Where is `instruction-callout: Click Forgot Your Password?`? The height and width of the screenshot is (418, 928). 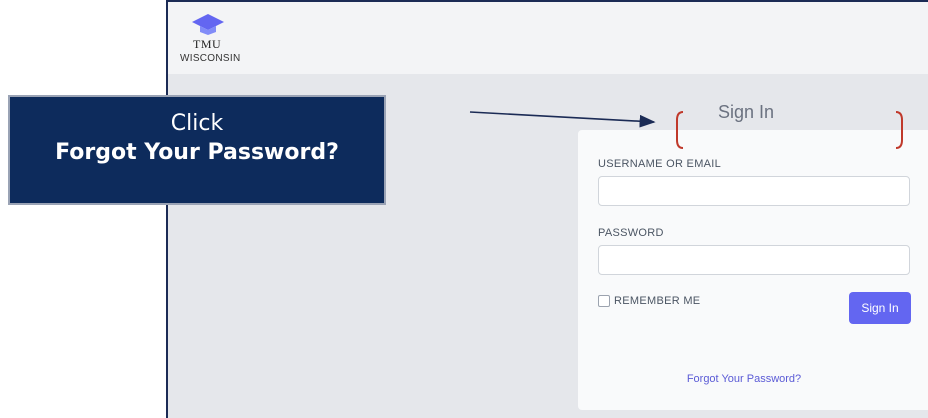 instruction-callout: Click Forgot Your Password? is located at coordinates (197, 150).